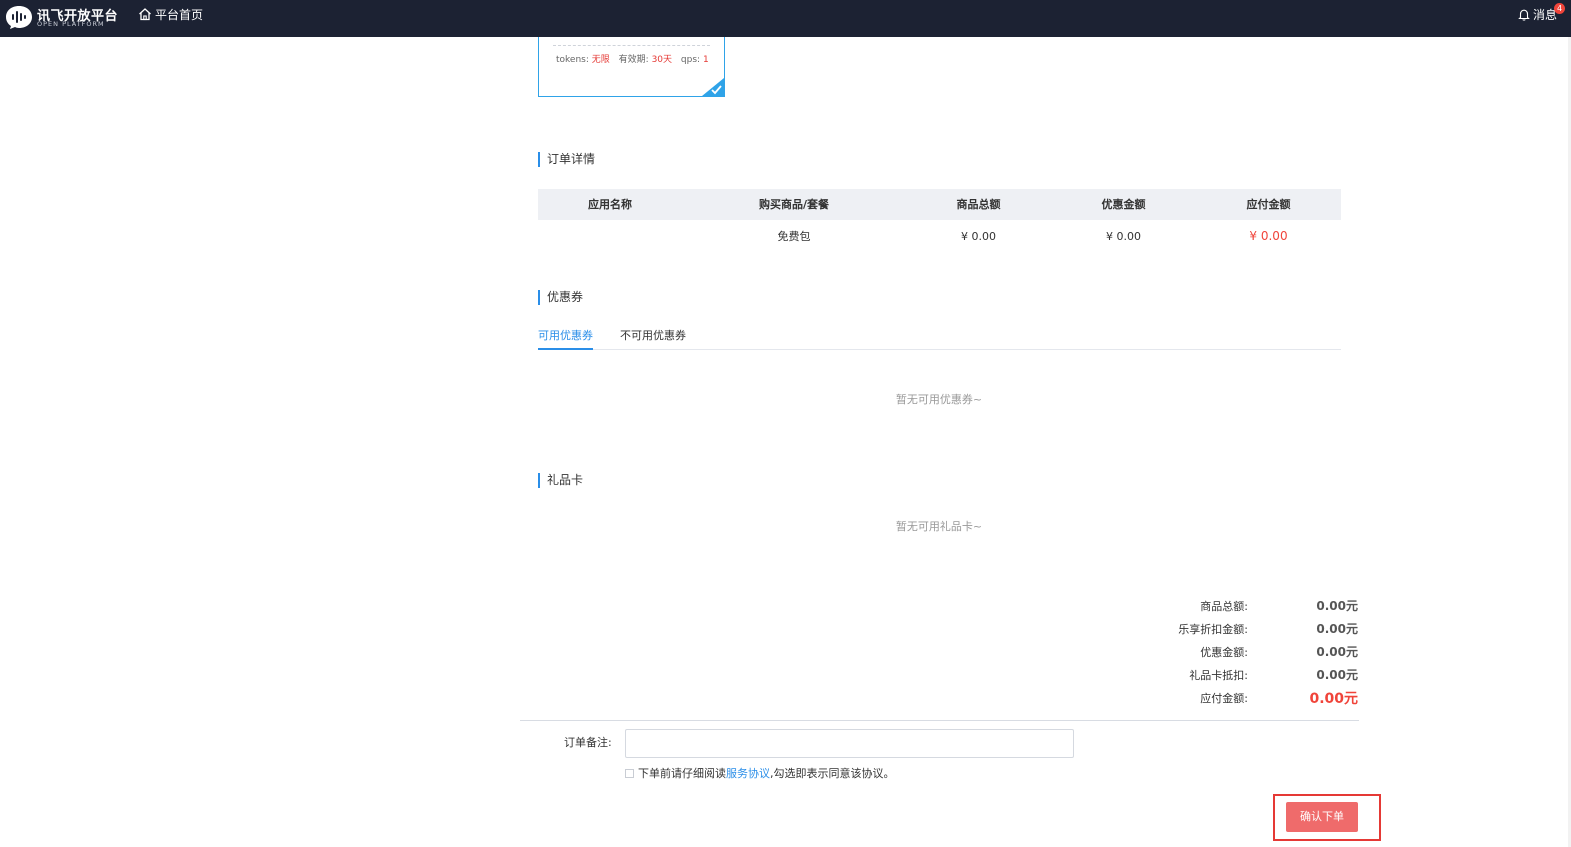 The height and width of the screenshot is (847, 1571). I want to click on agreement-text-before: 下单前请仔细阅读, so click(682, 773).